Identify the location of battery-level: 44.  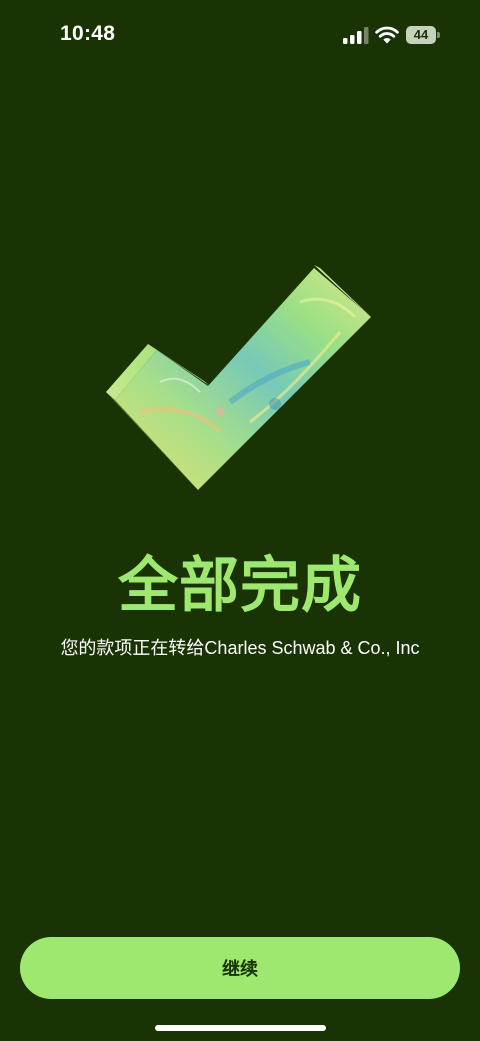
(421, 34).